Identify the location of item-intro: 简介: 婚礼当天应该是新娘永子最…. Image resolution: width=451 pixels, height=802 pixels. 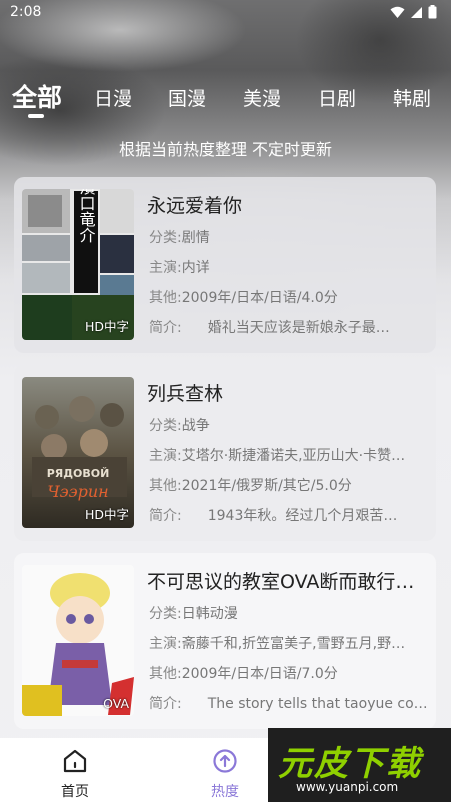
(269, 328).